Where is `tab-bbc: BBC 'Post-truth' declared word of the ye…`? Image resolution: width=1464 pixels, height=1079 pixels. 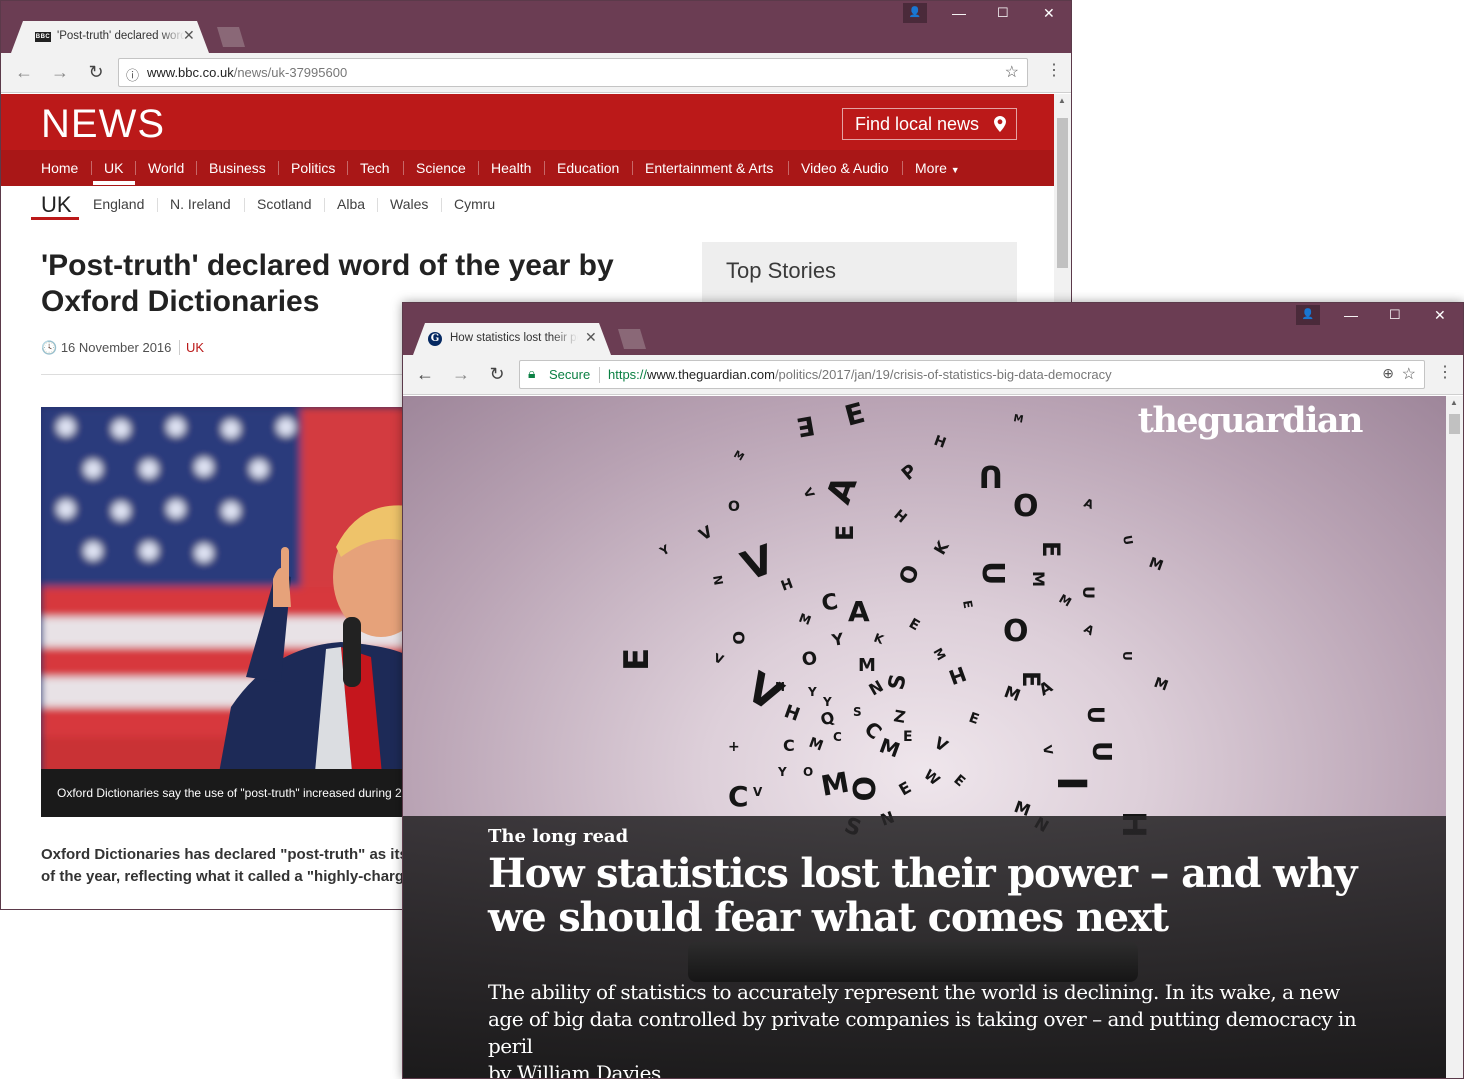 tab-bbc: BBC 'Post-truth' declared word of the ye… is located at coordinates (110, 37).